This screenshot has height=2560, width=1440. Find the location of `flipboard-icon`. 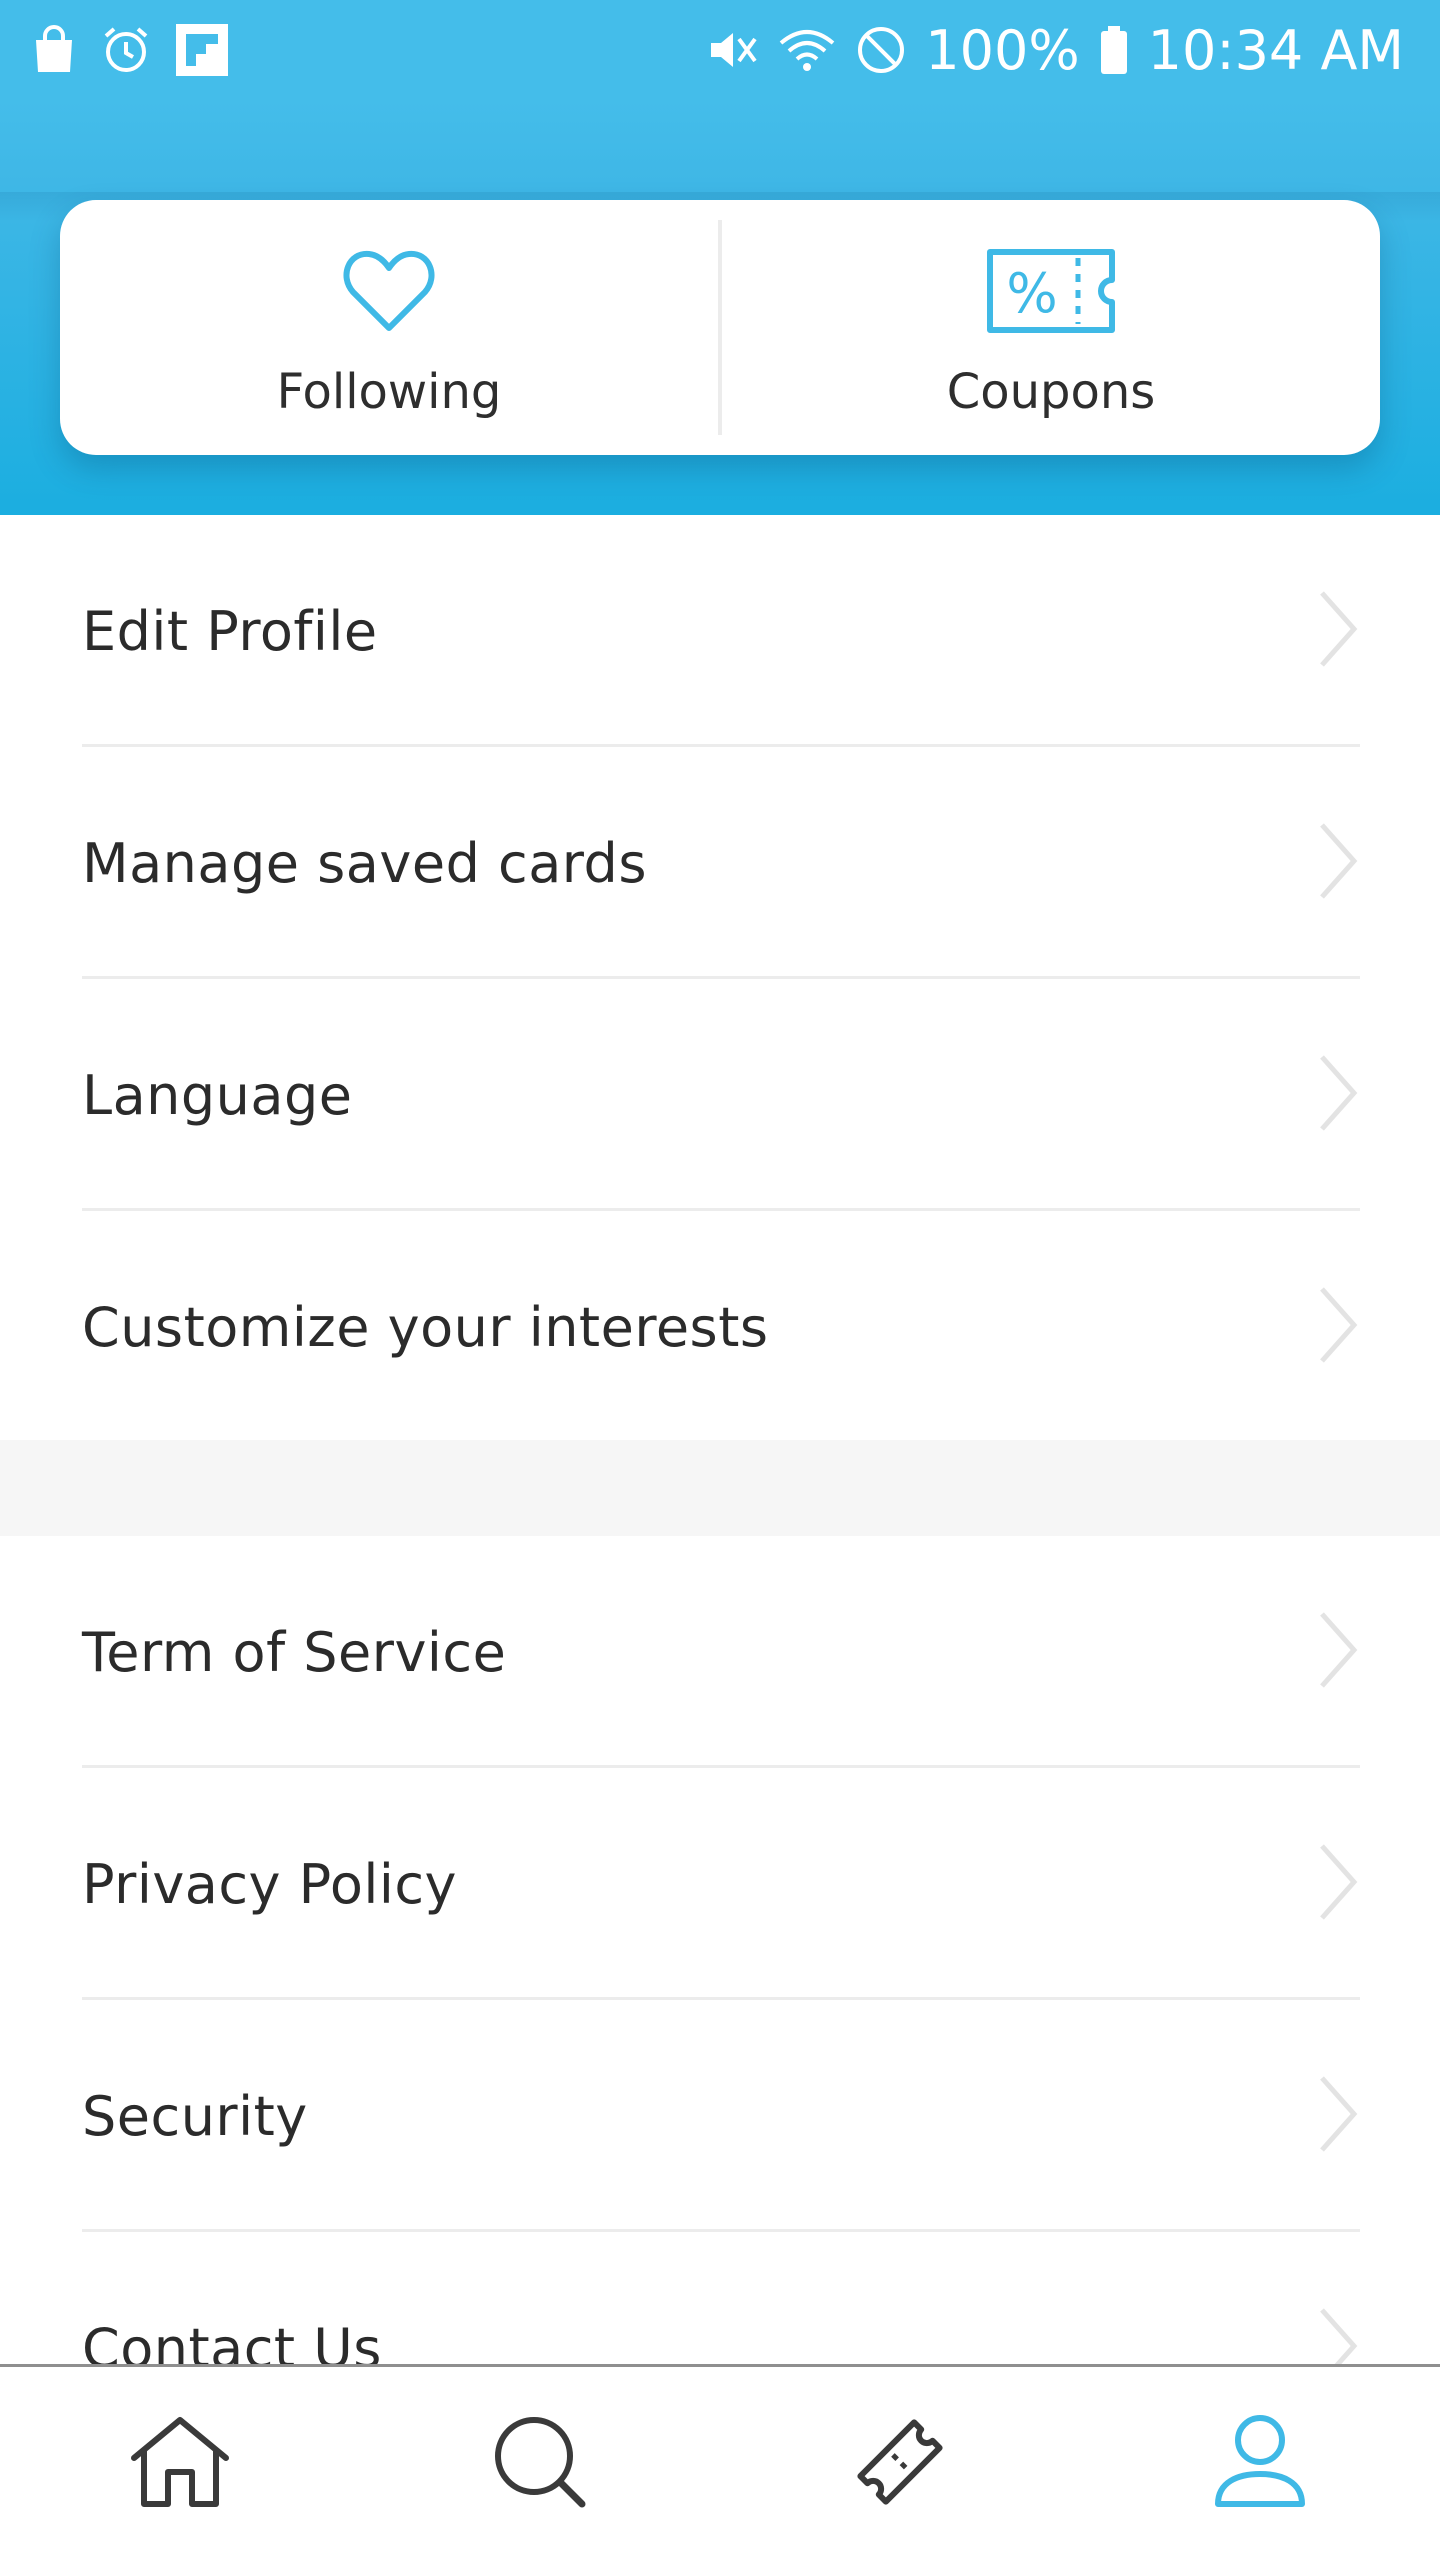

flipboard-icon is located at coordinates (202, 50).